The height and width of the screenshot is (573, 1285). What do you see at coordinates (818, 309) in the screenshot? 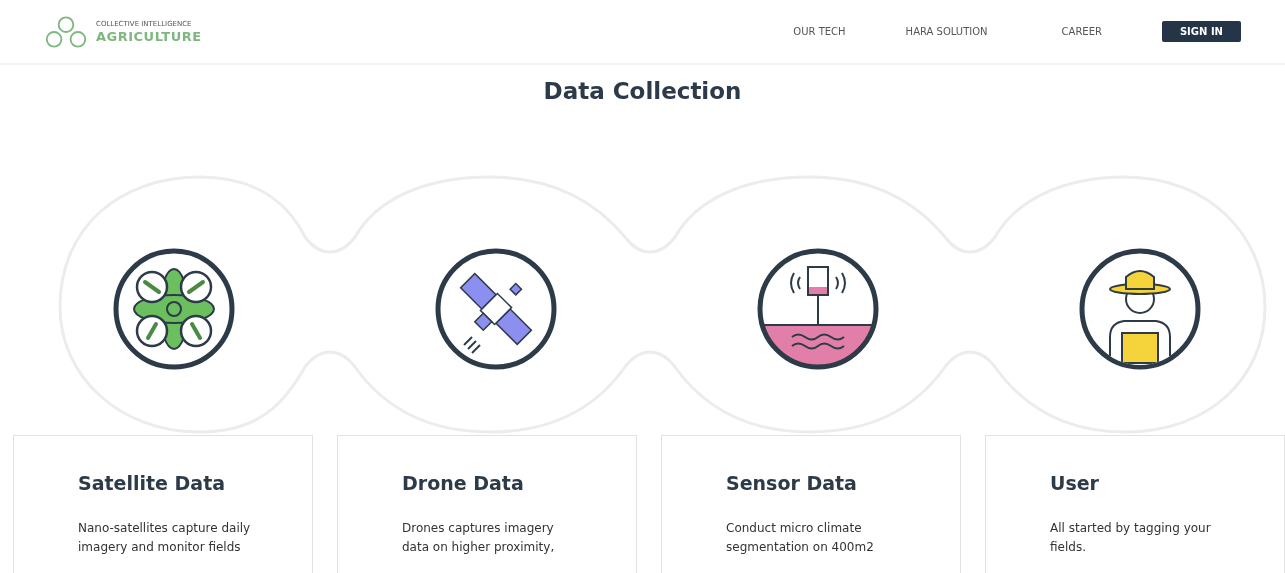
I see `sensor-icon` at bounding box center [818, 309].